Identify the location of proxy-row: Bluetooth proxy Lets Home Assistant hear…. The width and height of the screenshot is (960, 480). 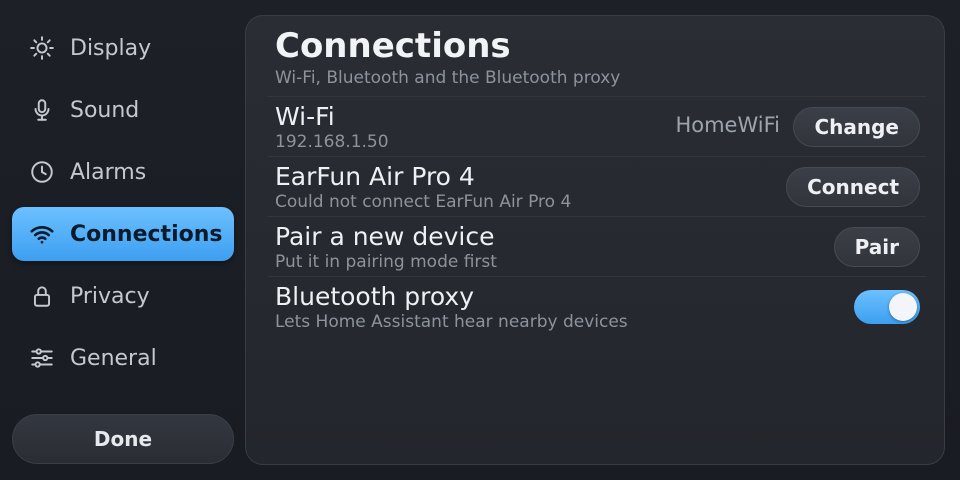
(597, 306).